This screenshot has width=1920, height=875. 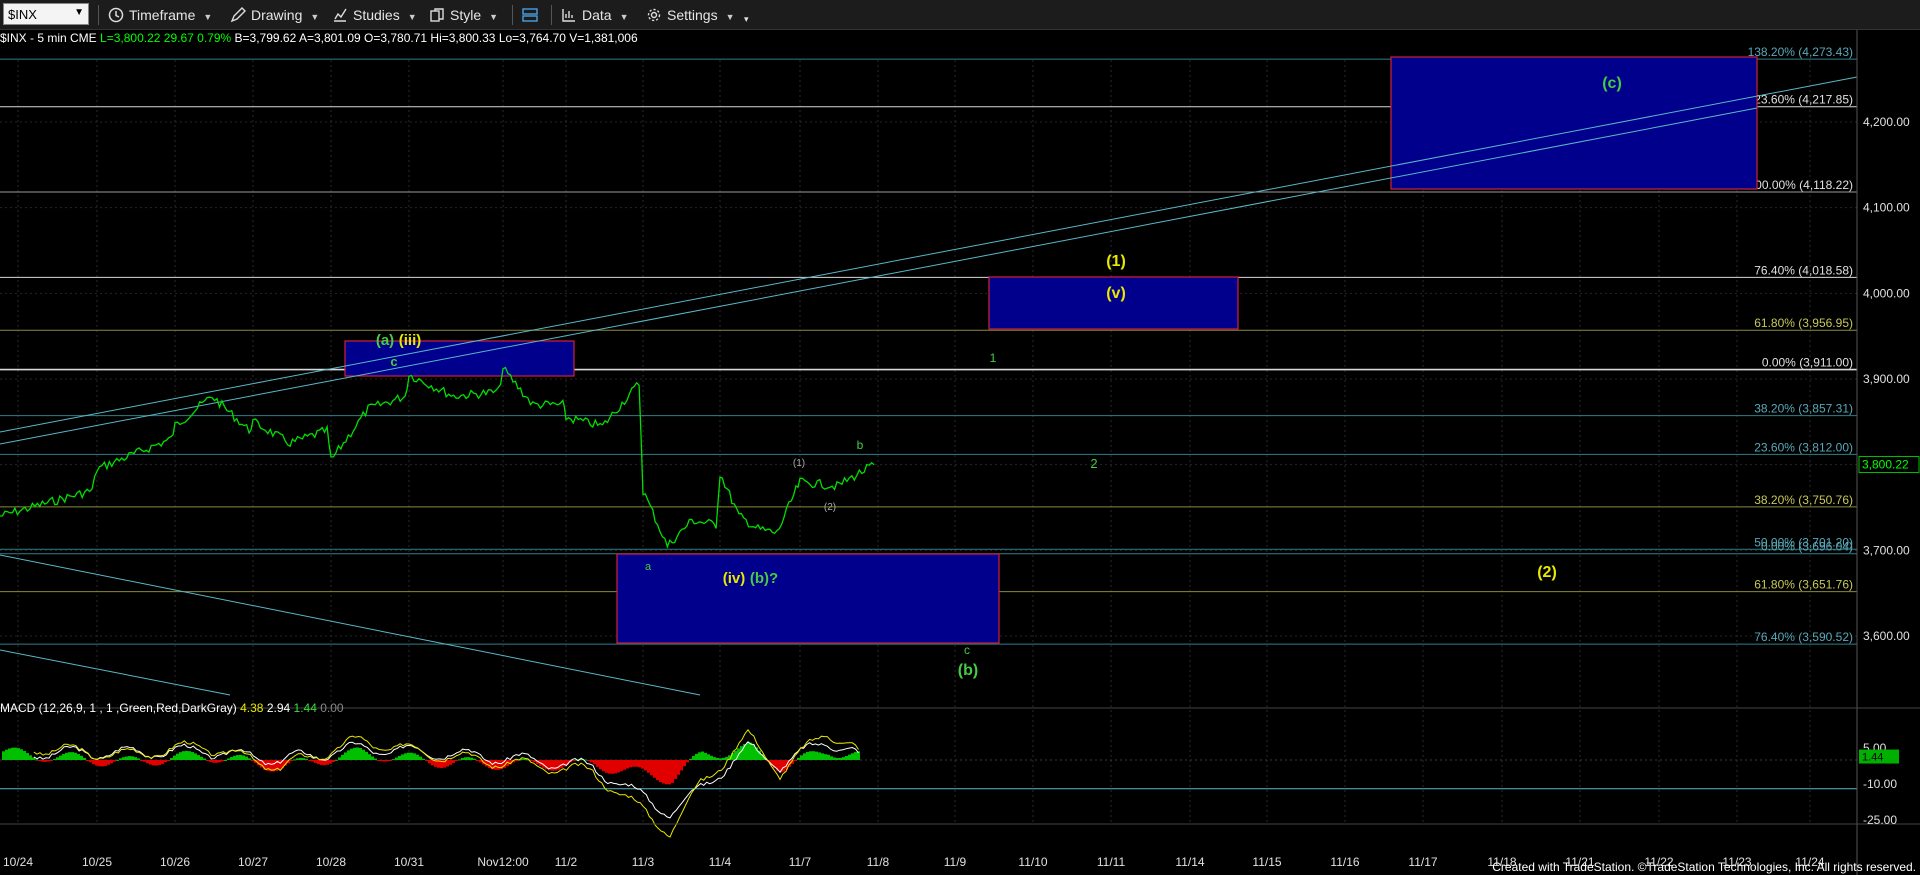 I want to click on price-series-layer, so click(x=437, y=457).